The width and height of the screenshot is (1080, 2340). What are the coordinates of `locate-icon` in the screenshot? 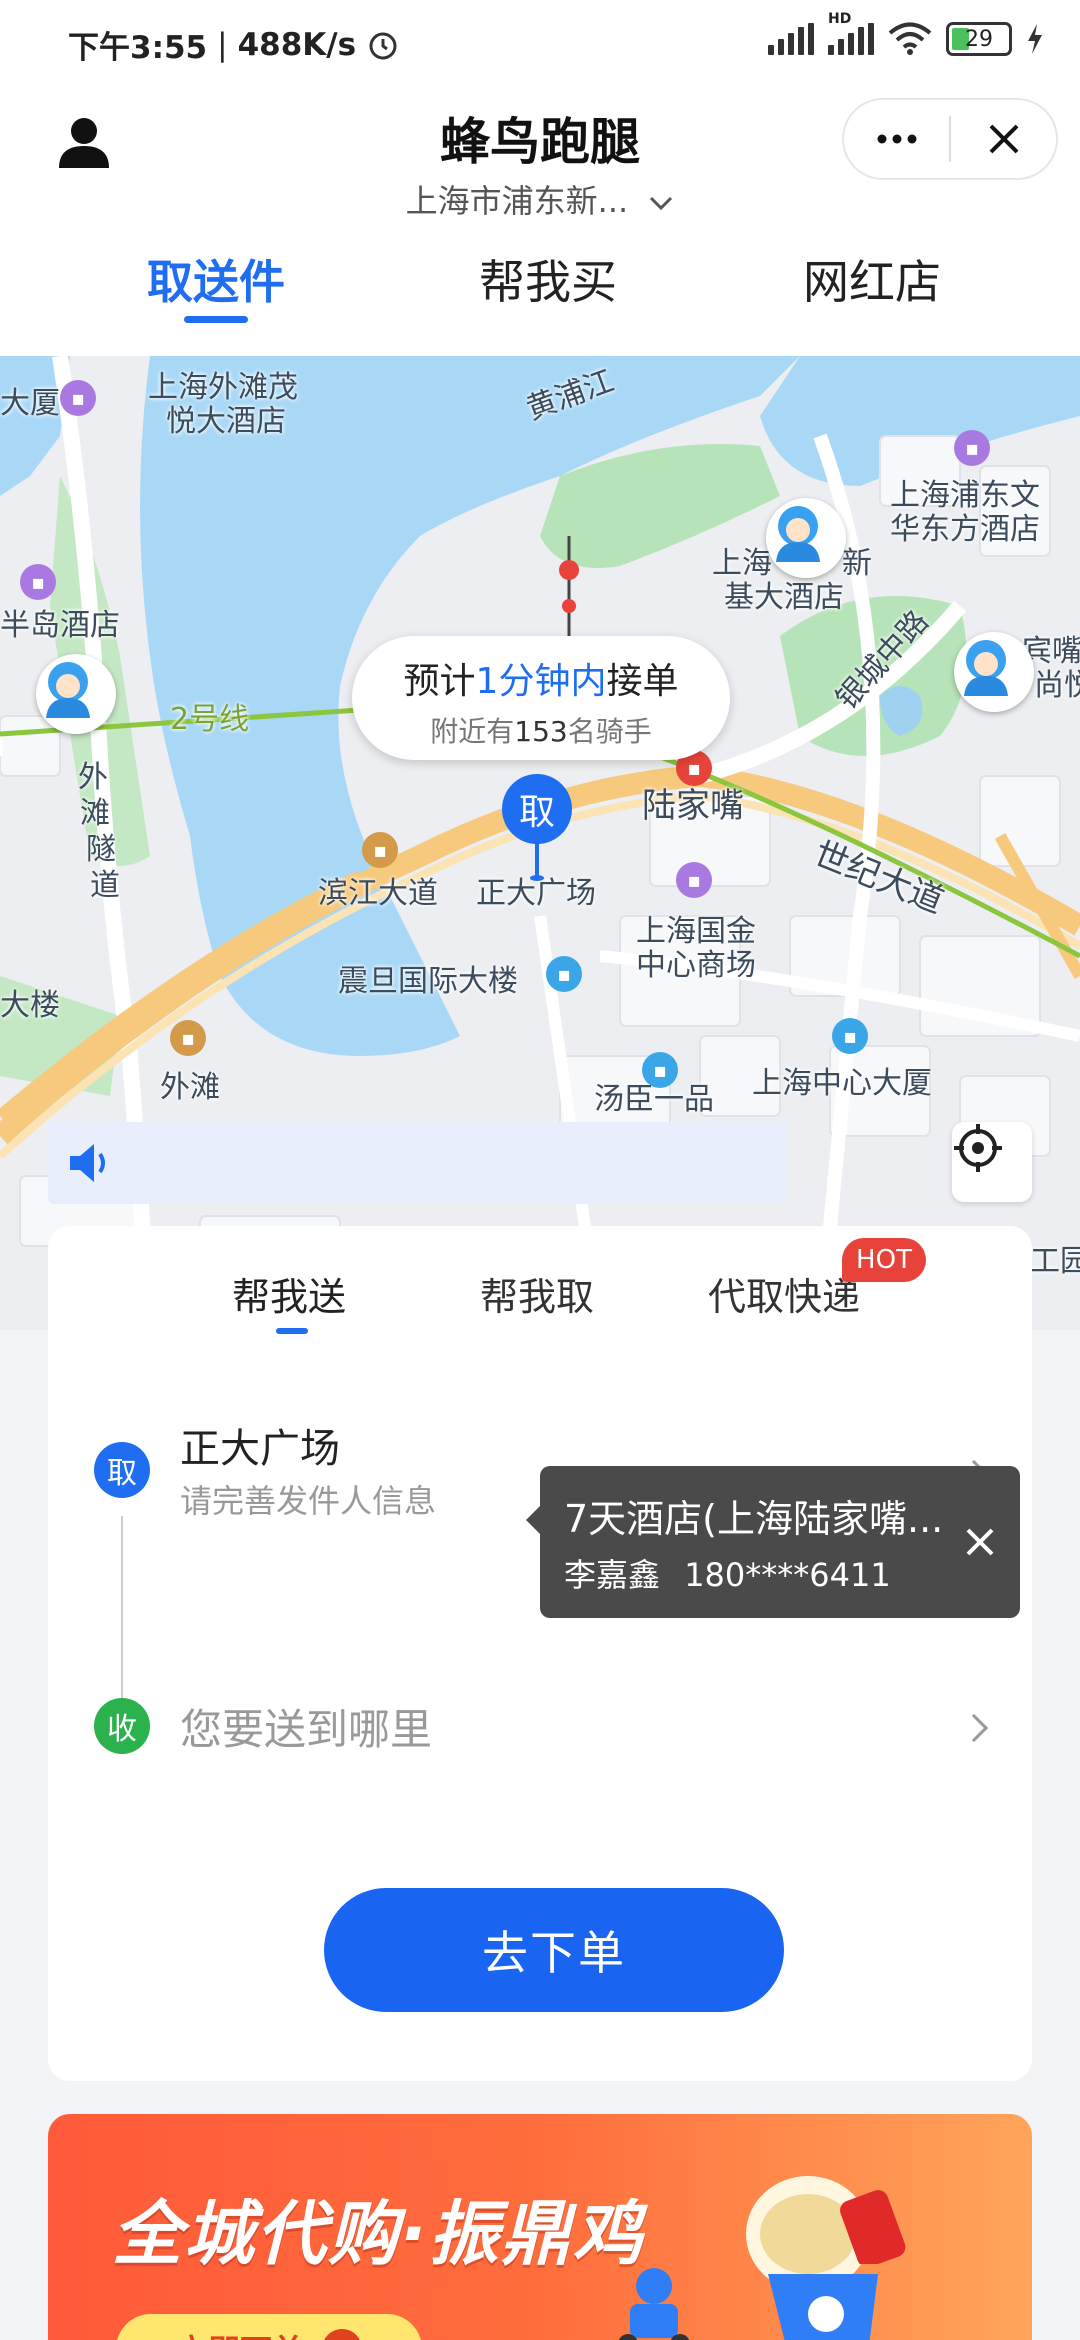 It's located at (978, 1148).